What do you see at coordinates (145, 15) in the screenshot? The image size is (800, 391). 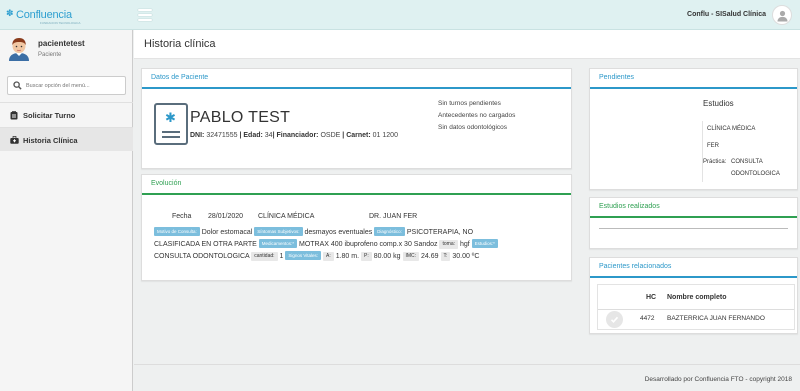 I see `menu-toggle-icon` at bounding box center [145, 15].